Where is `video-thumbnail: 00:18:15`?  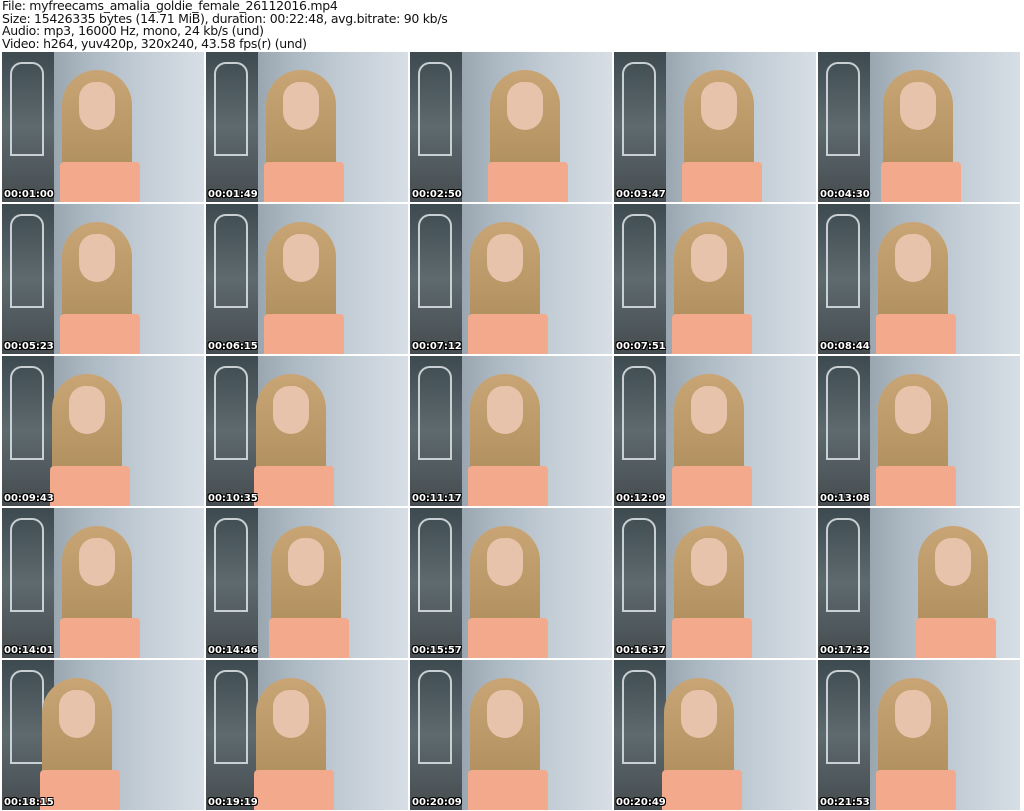
video-thumbnail: 00:18:15 is located at coordinates (103, 735).